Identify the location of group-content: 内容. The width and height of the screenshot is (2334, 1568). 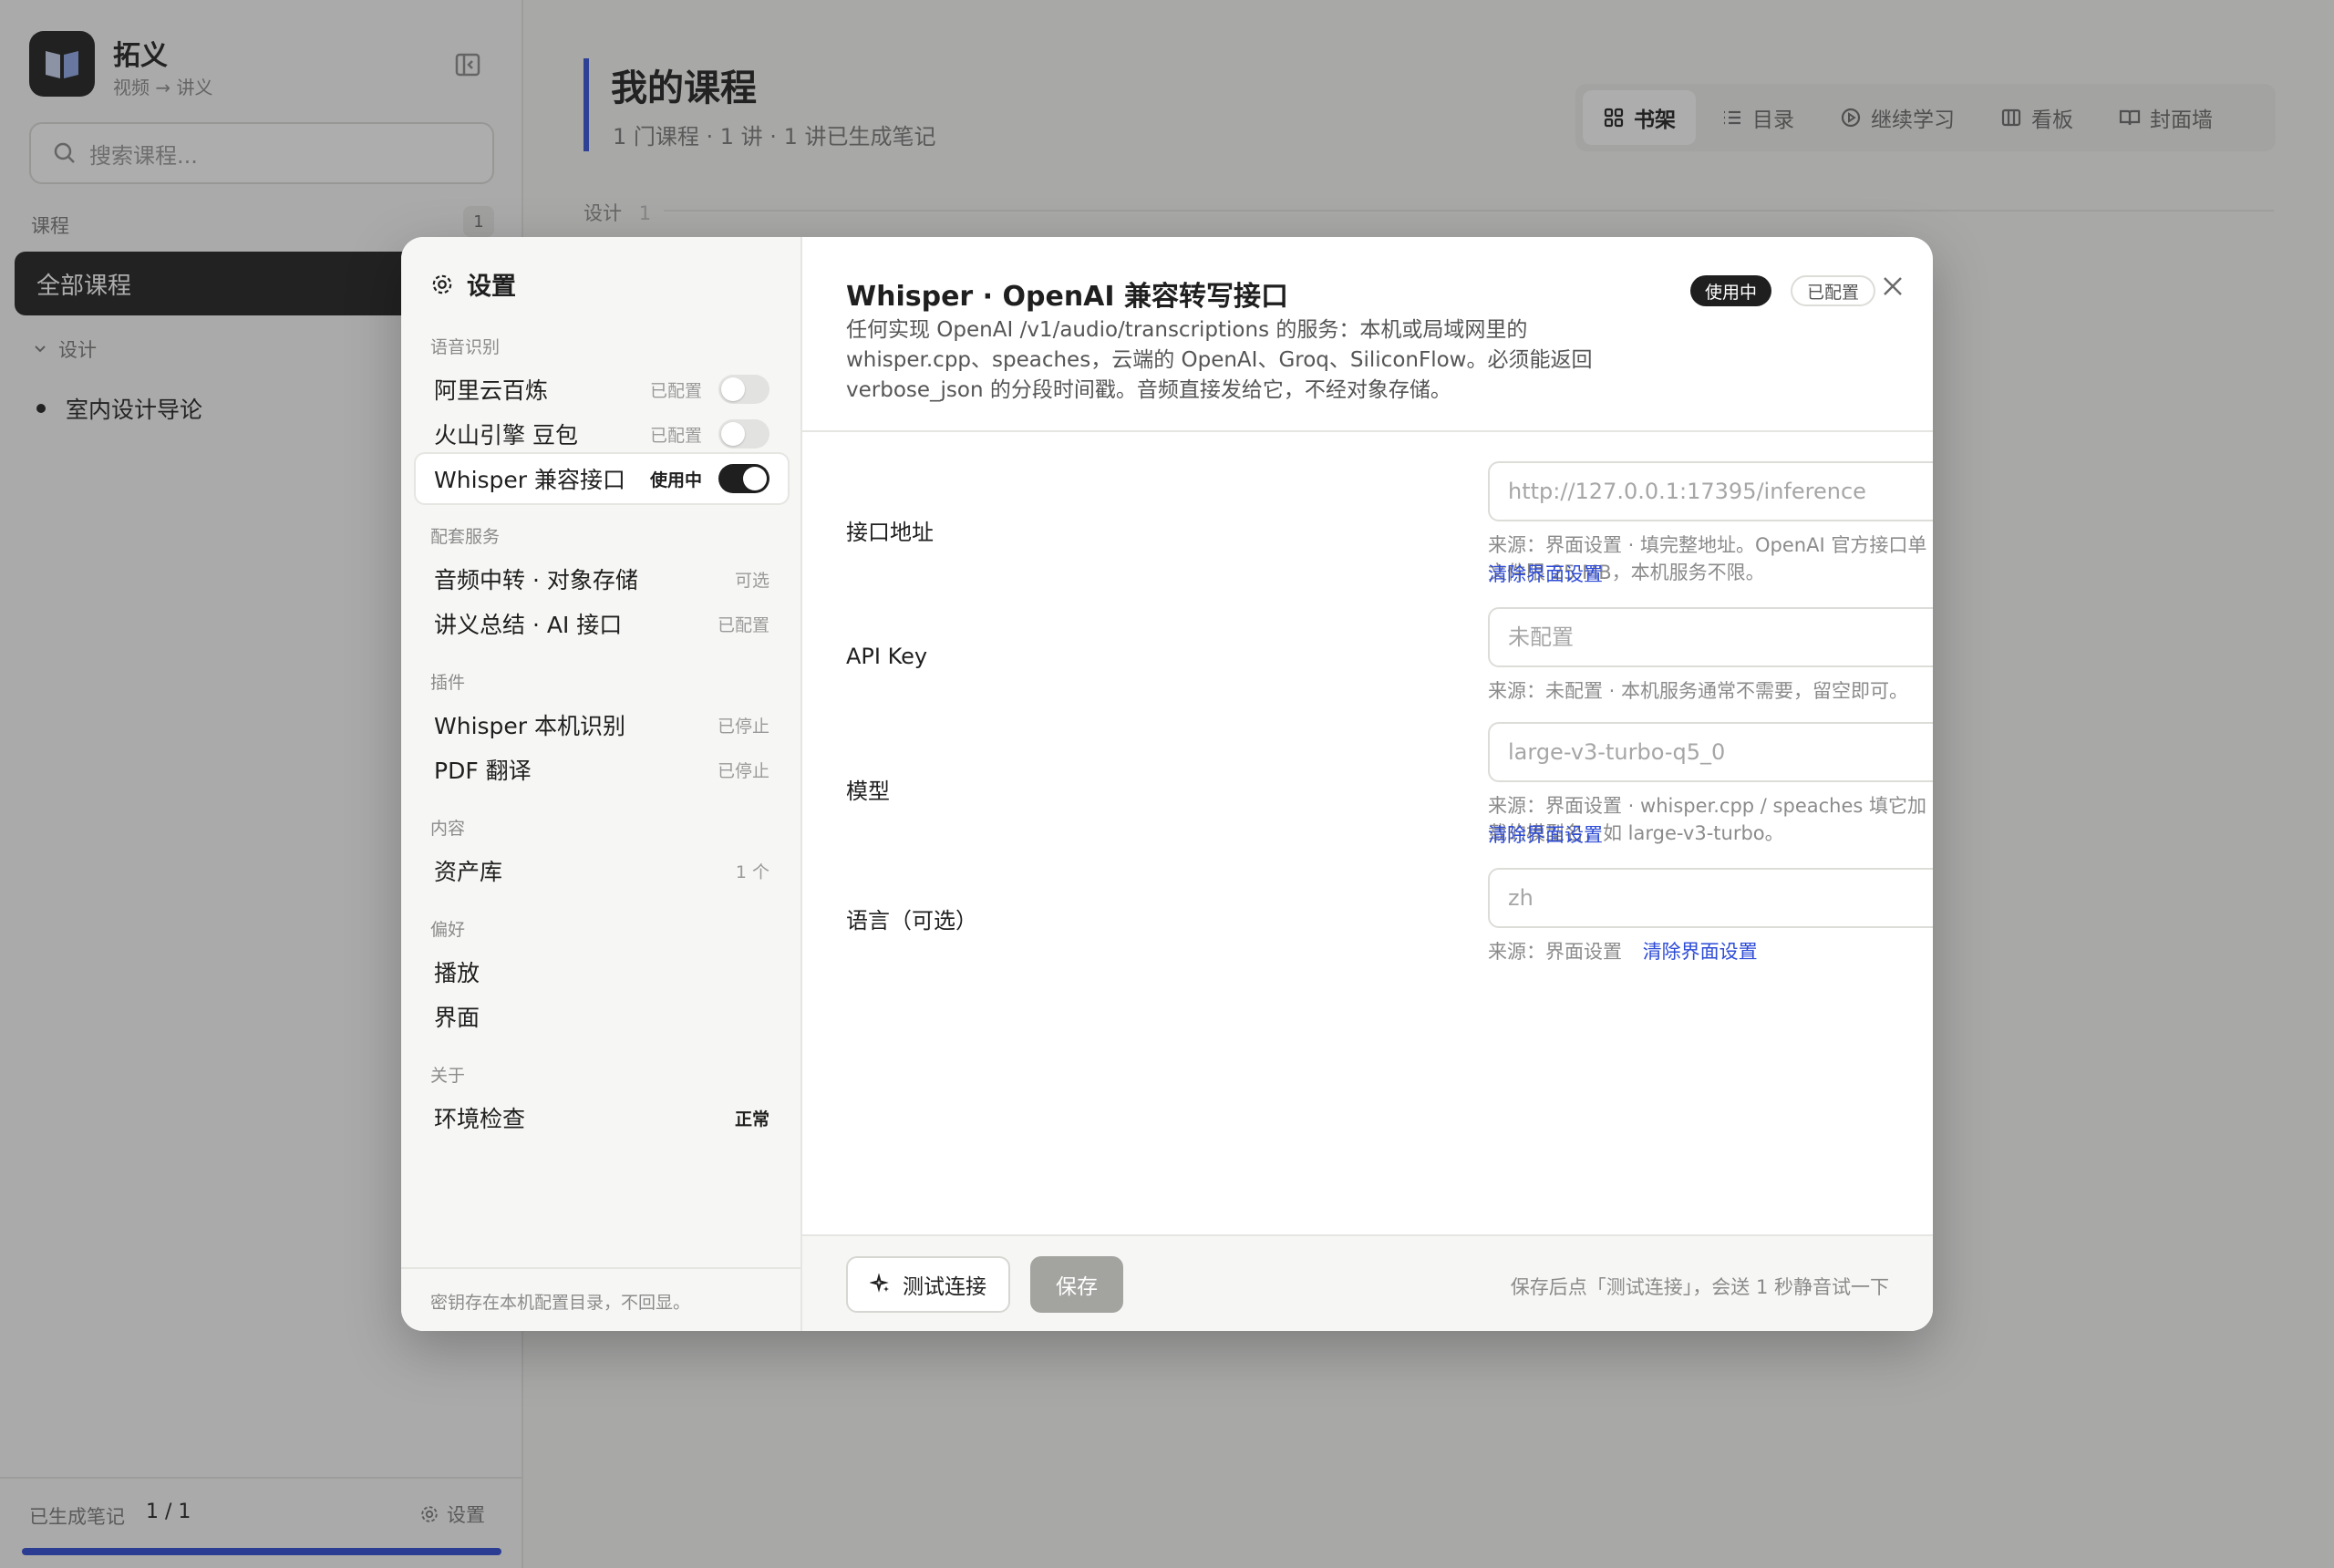
(448, 829).